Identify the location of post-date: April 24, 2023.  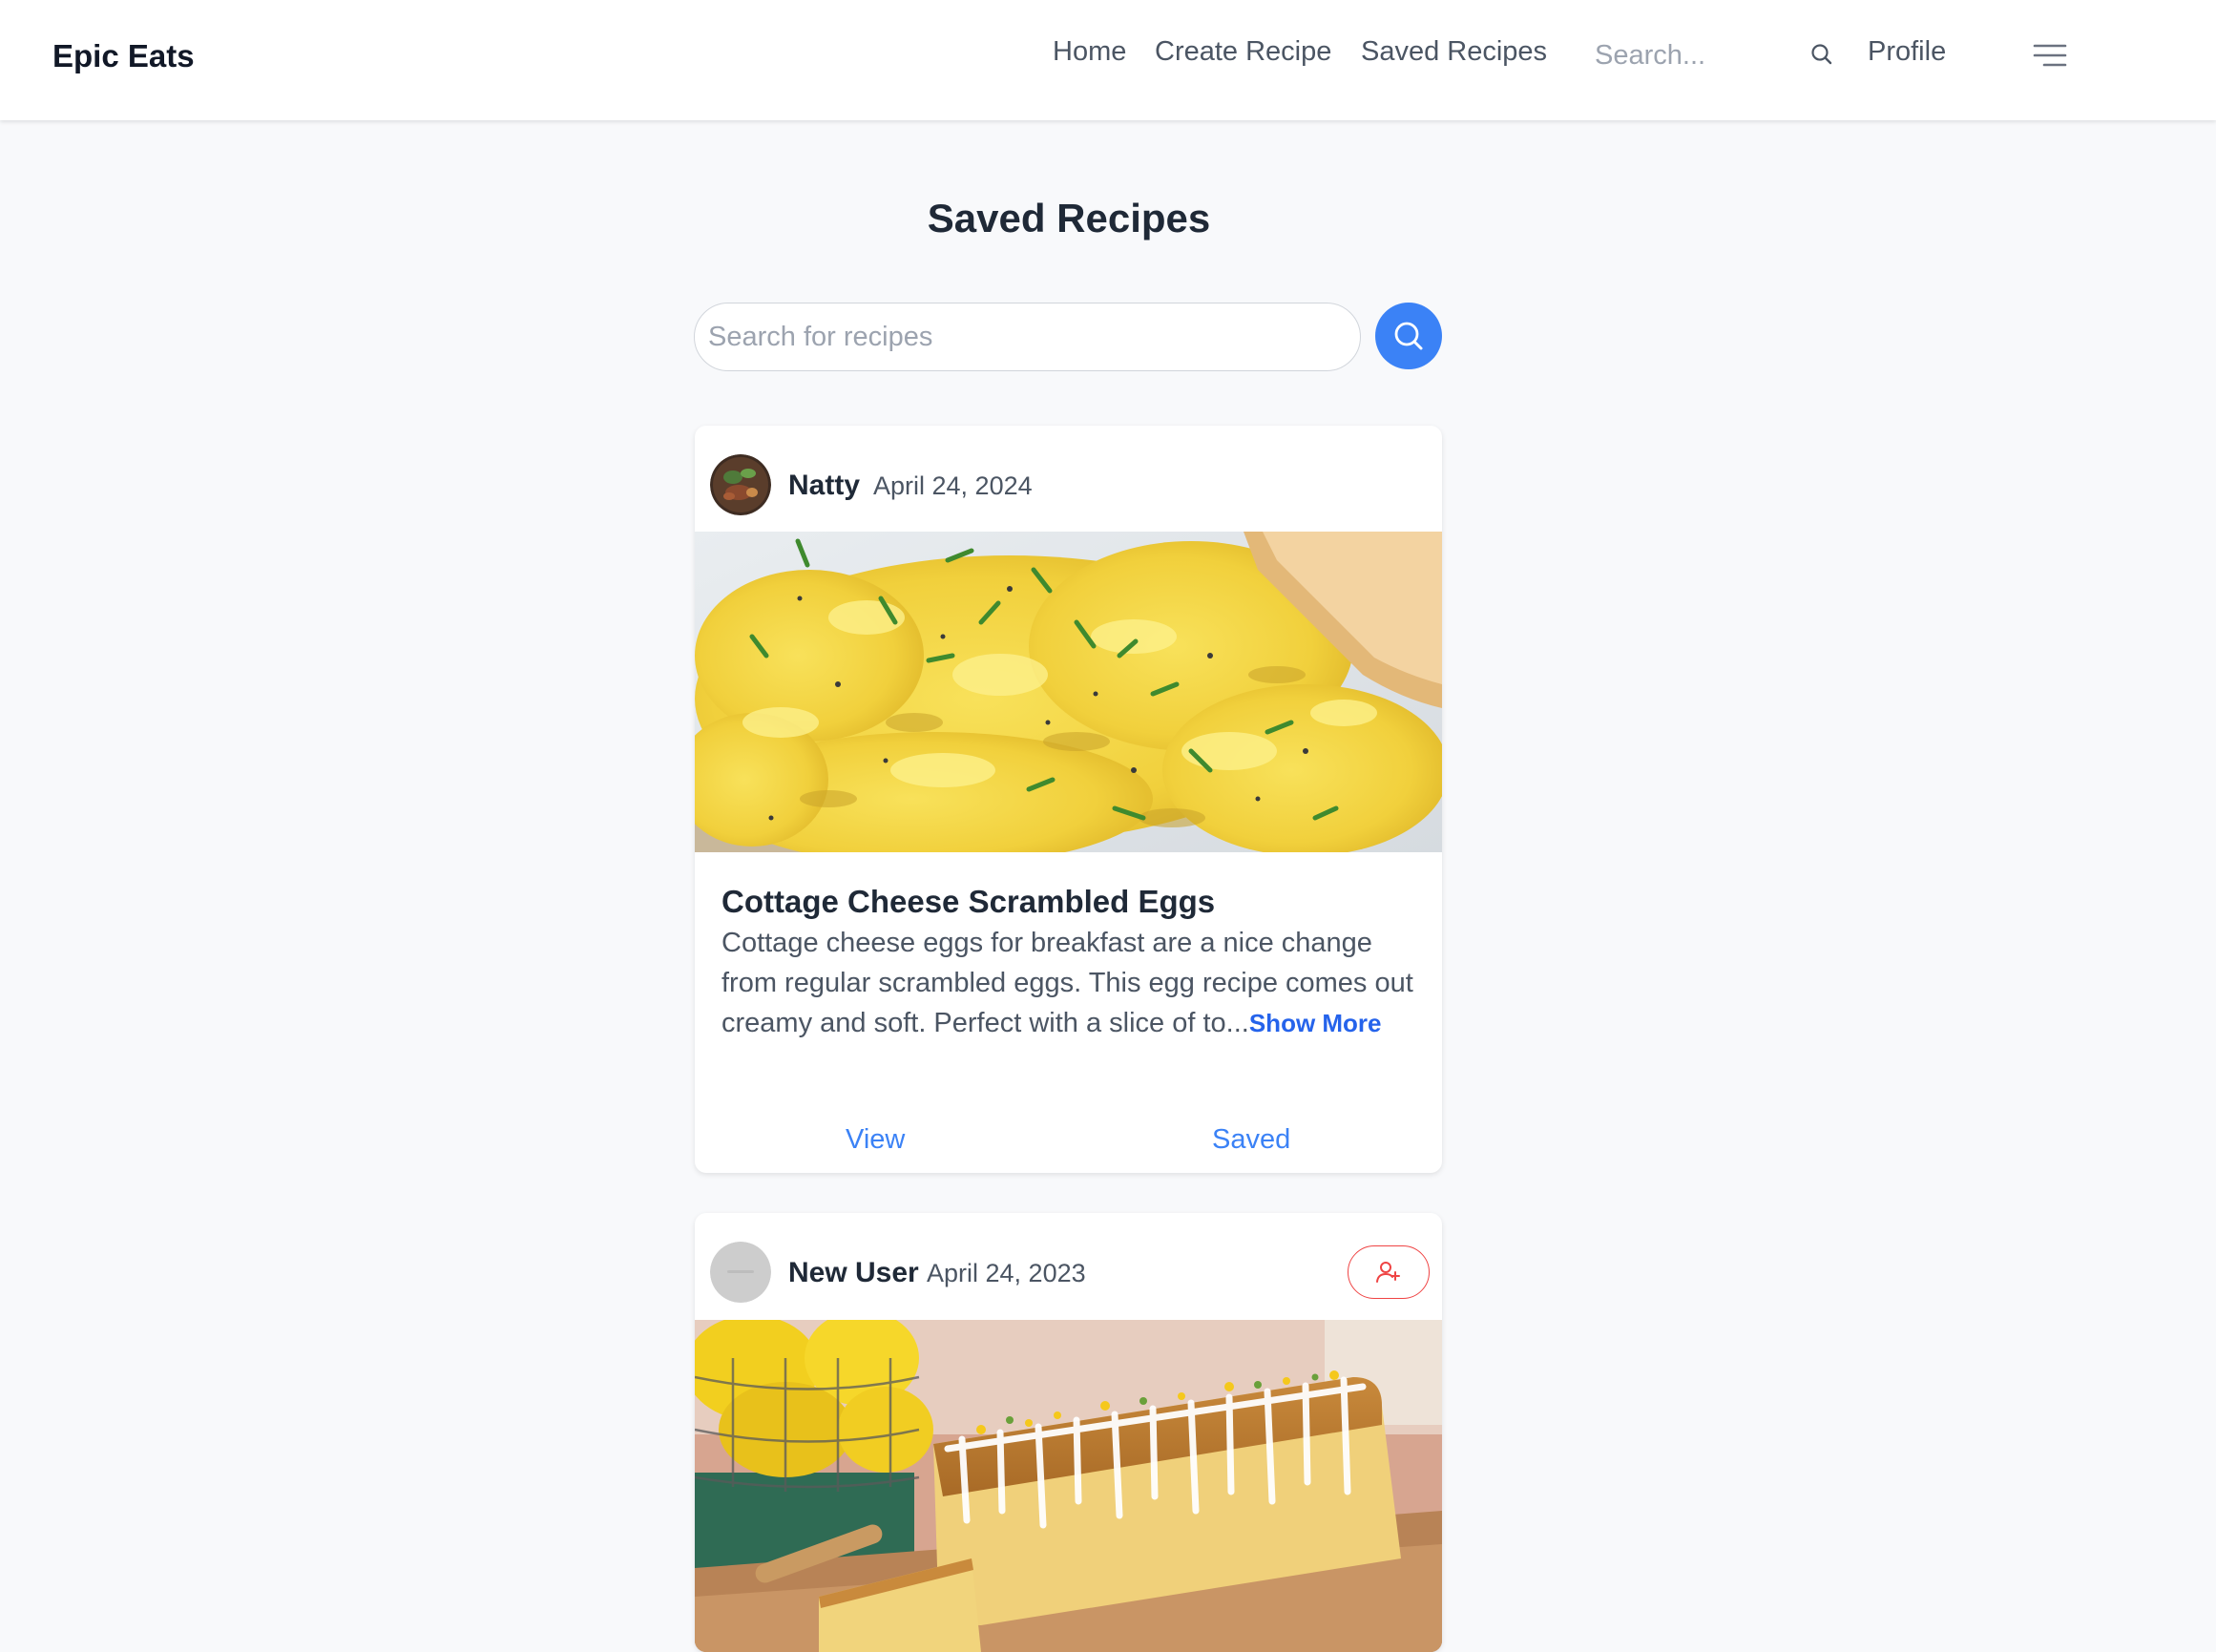
(1006, 1273).